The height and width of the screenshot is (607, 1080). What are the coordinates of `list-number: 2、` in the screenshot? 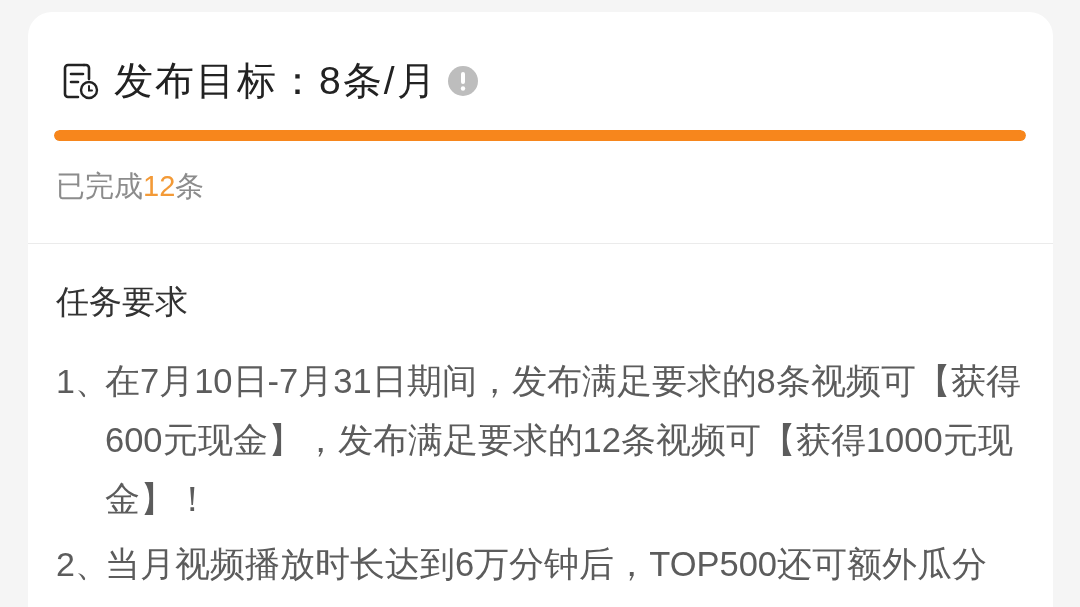 It's located at (80, 564).